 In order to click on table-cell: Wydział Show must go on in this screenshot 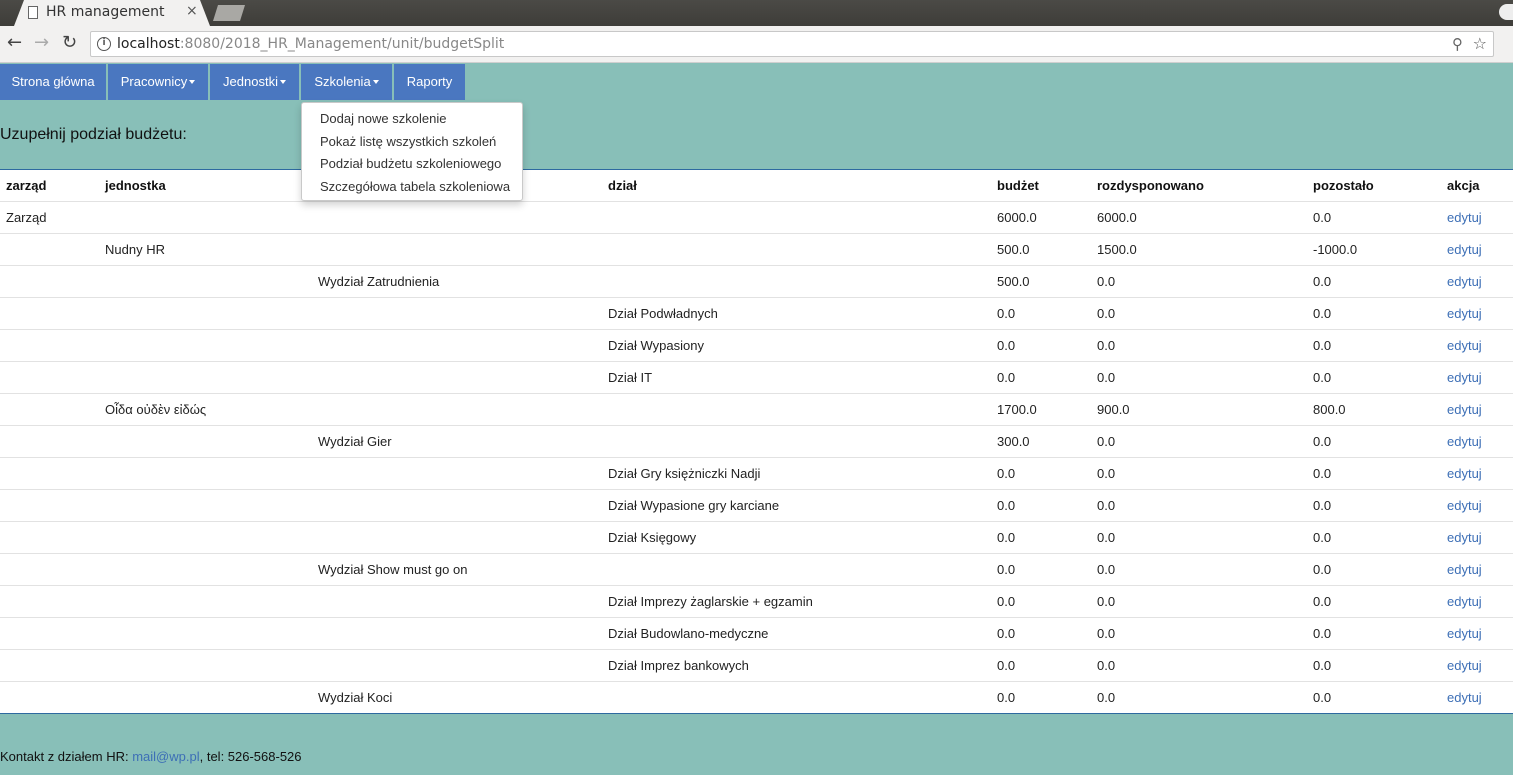, I will do `click(456, 568)`.